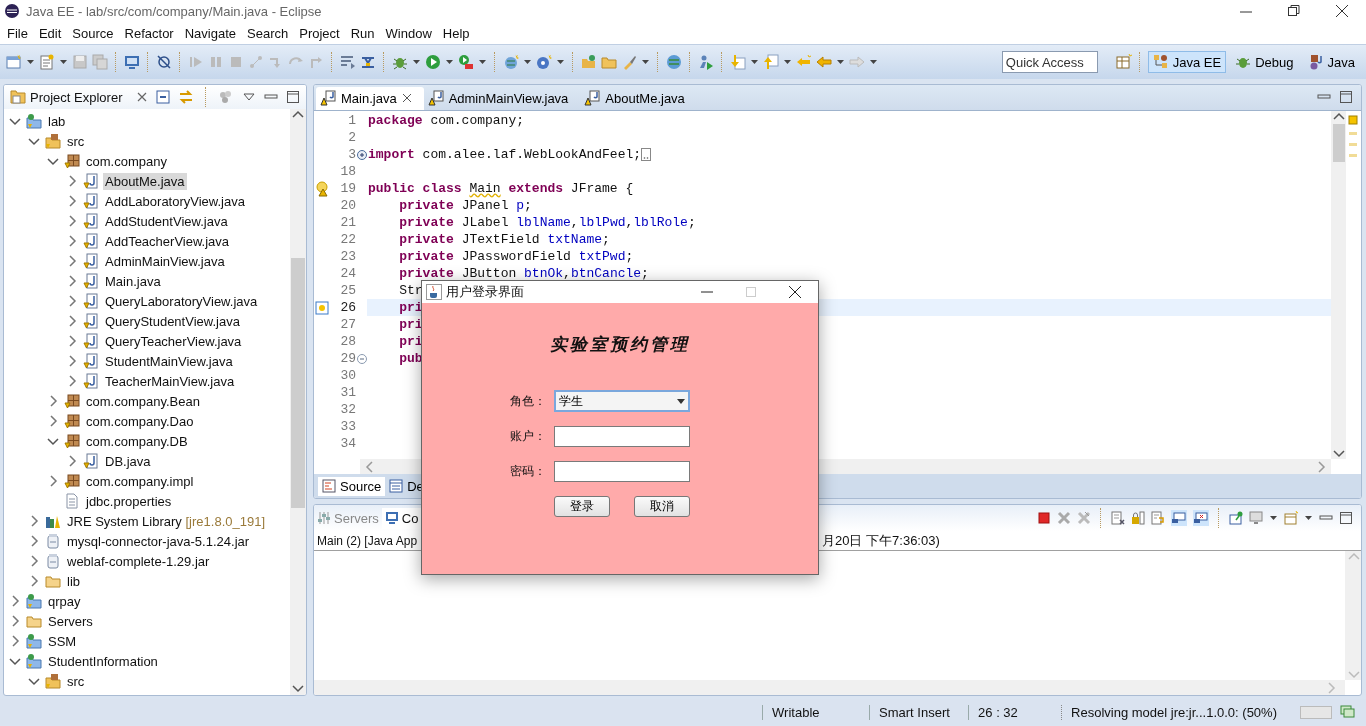 The image size is (1366, 726). What do you see at coordinates (1291, 518) in the screenshot?
I see `open-console-icon` at bounding box center [1291, 518].